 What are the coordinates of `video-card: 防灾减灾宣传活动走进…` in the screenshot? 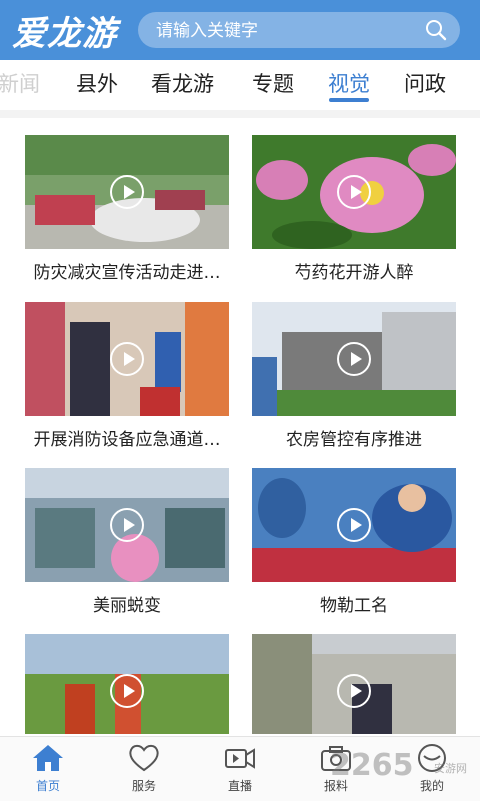 It's located at (127, 209).